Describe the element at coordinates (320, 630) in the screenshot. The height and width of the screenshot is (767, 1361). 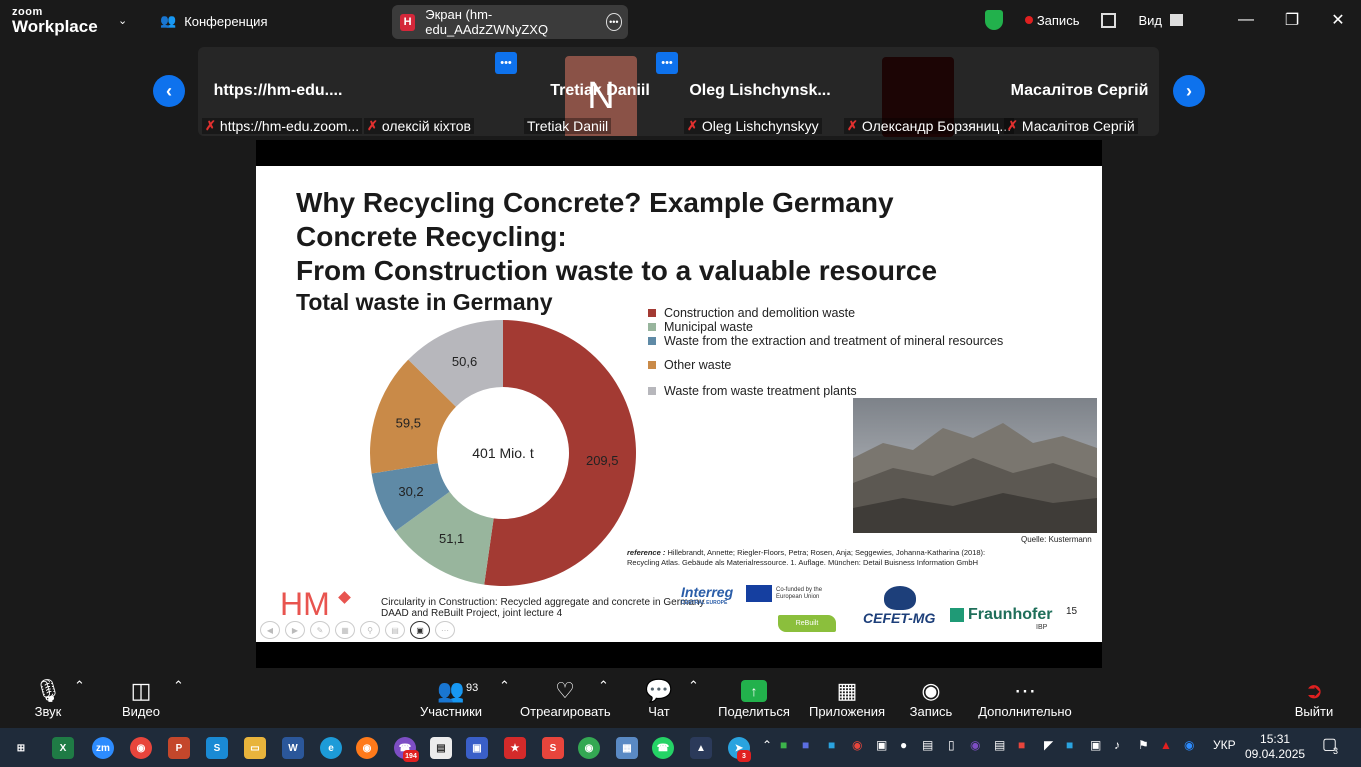
I see `pen-icon: ✎` at that location.